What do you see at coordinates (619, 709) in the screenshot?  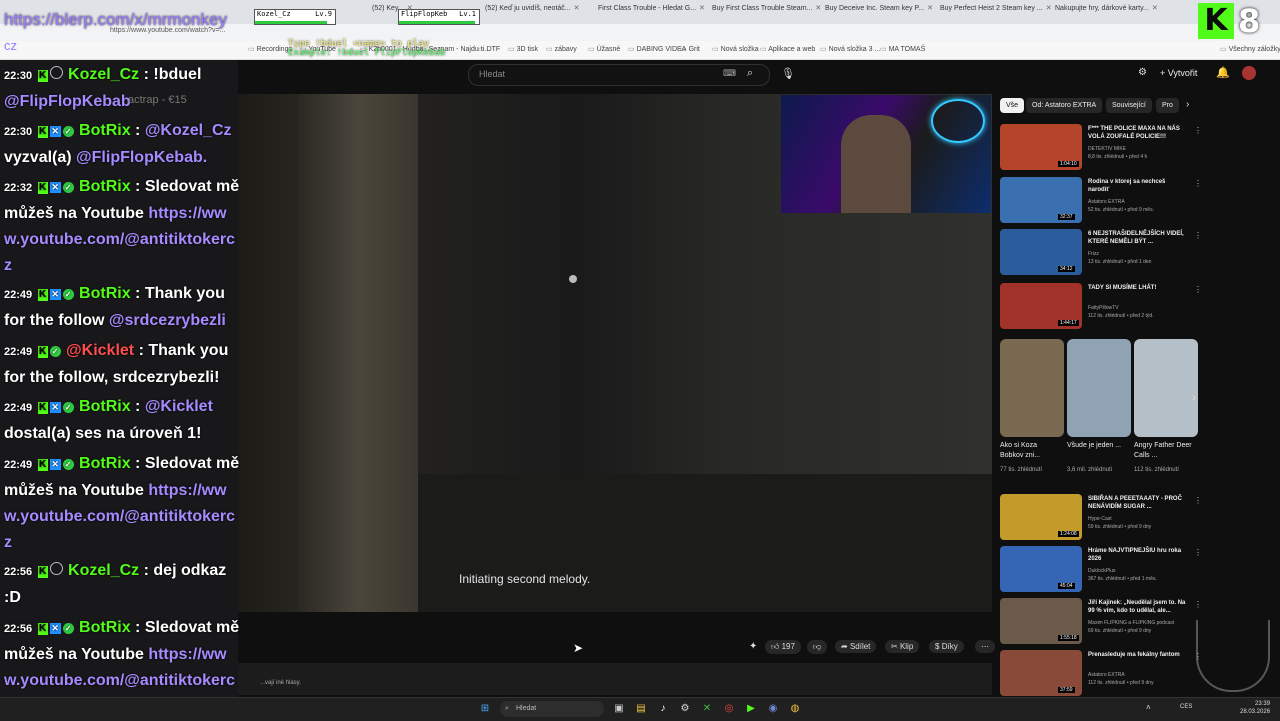 I see `task-view-icon: ▣` at bounding box center [619, 709].